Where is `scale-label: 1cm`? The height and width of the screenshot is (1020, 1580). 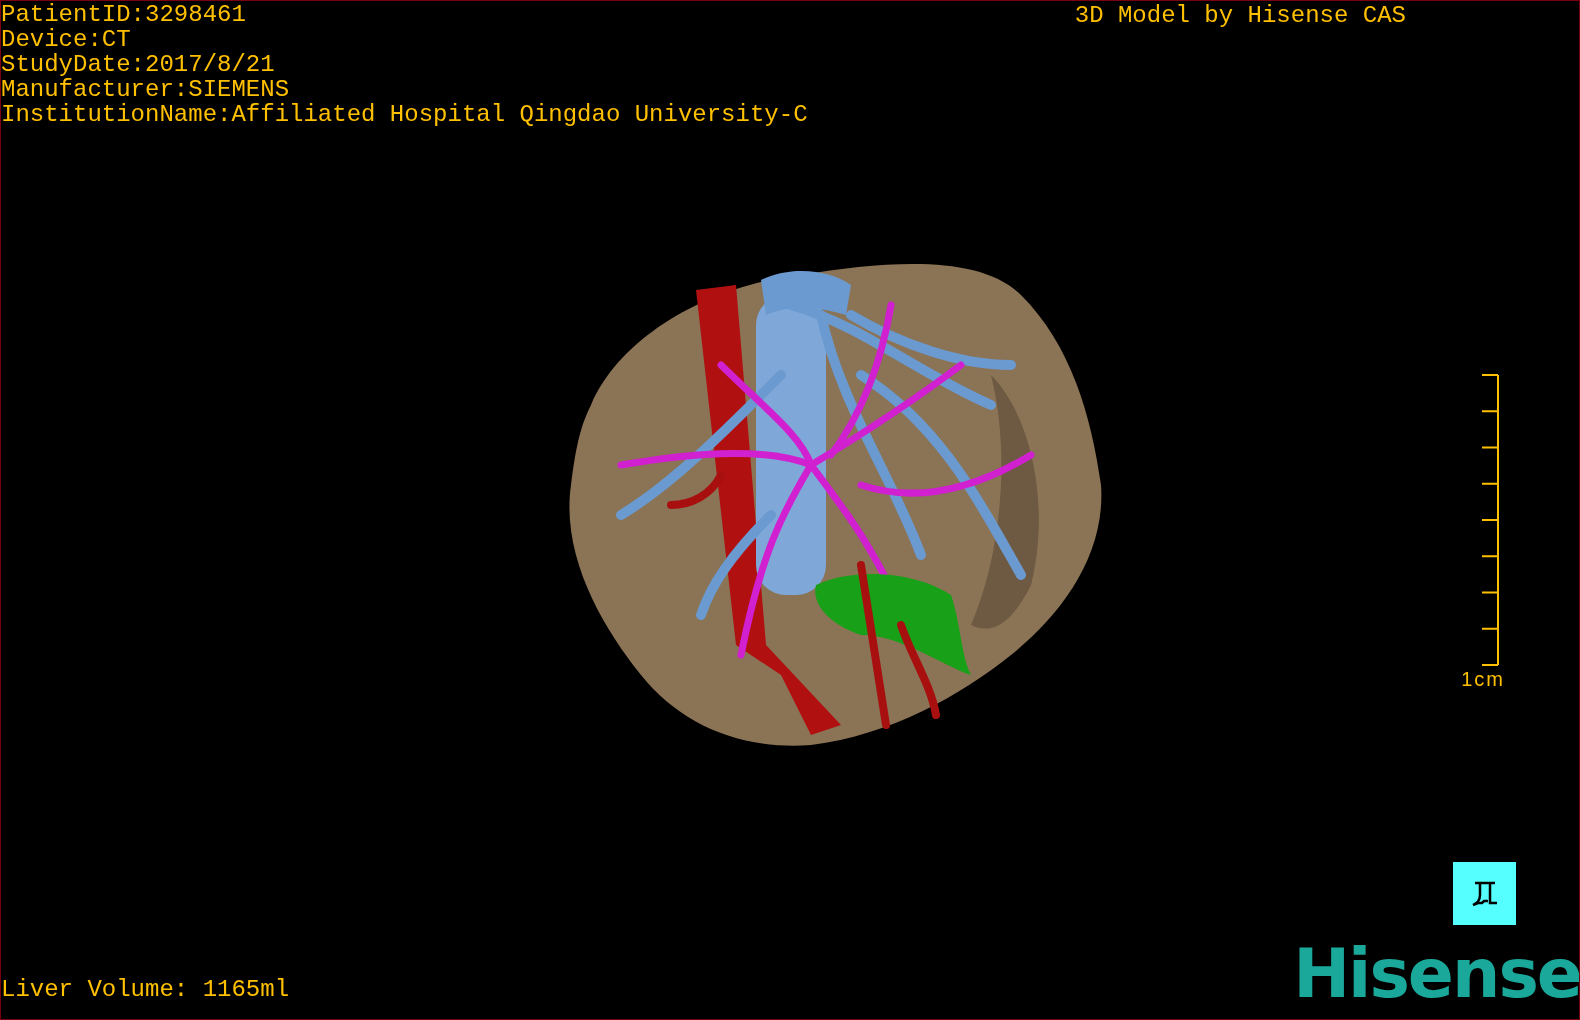
scale-label: 1cm is located at coordinates (1483, 679).